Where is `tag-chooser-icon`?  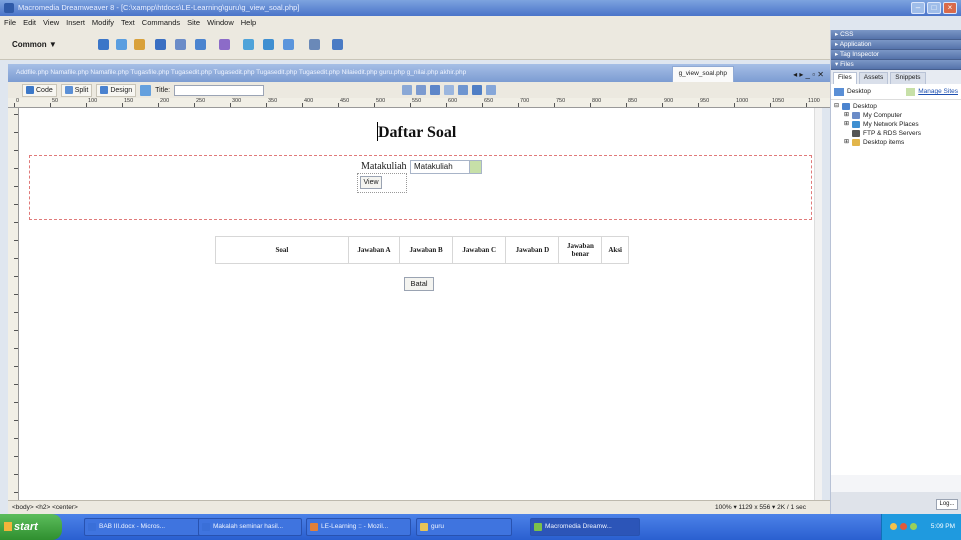 tag-chooser-icon is located at coordinates (337, 44).